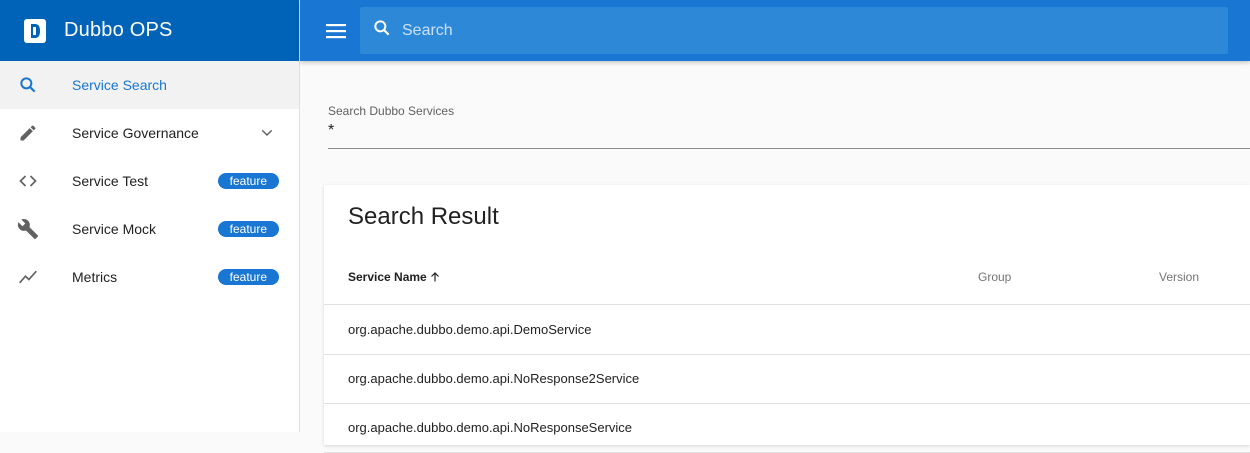 This screenshot has height=453, width=1250. I want to click on table-row: org.apache.dubbo.demo.api.DemoService, so click(787, 330).